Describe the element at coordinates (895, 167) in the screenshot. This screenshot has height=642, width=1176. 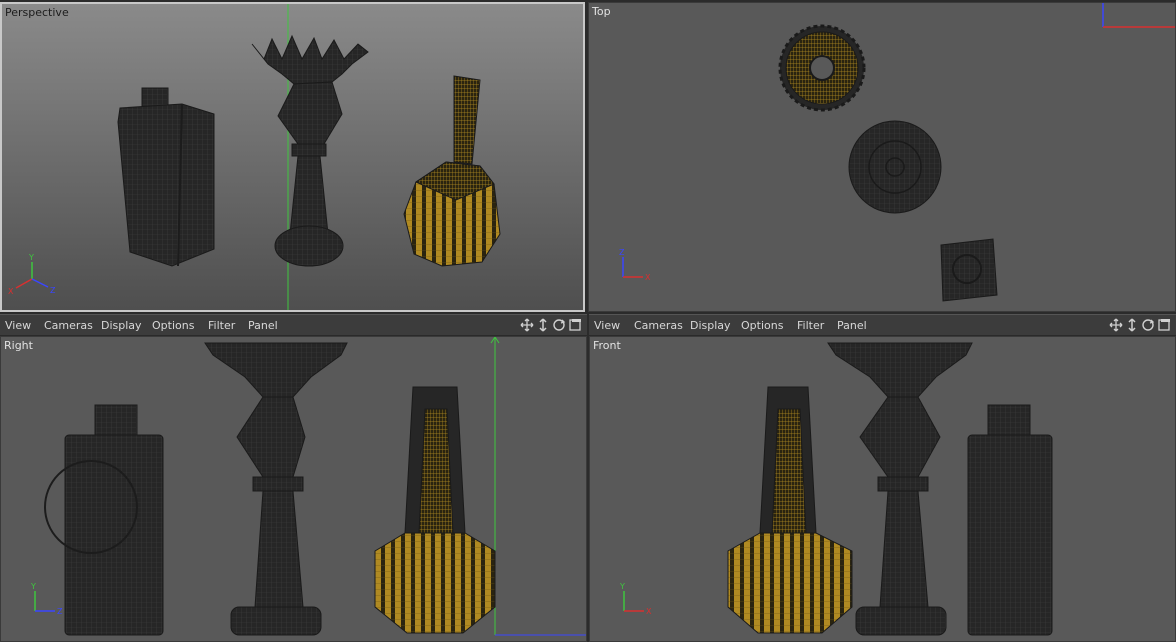
I see `gold-vase-top-mesh` at that location.